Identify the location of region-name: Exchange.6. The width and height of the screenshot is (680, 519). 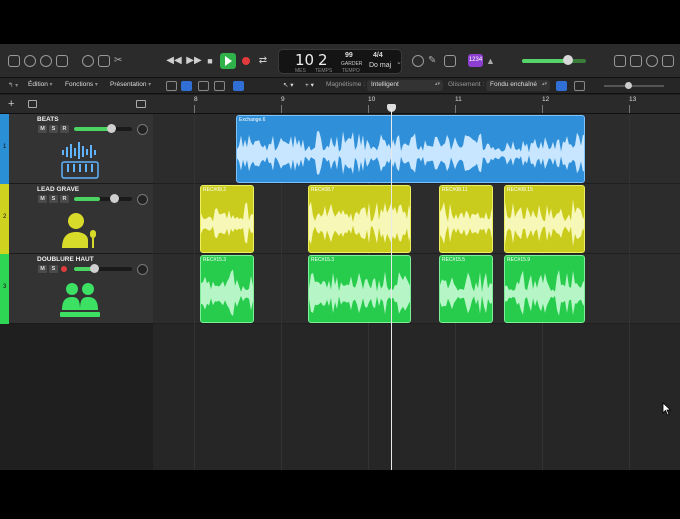
(252, 120).